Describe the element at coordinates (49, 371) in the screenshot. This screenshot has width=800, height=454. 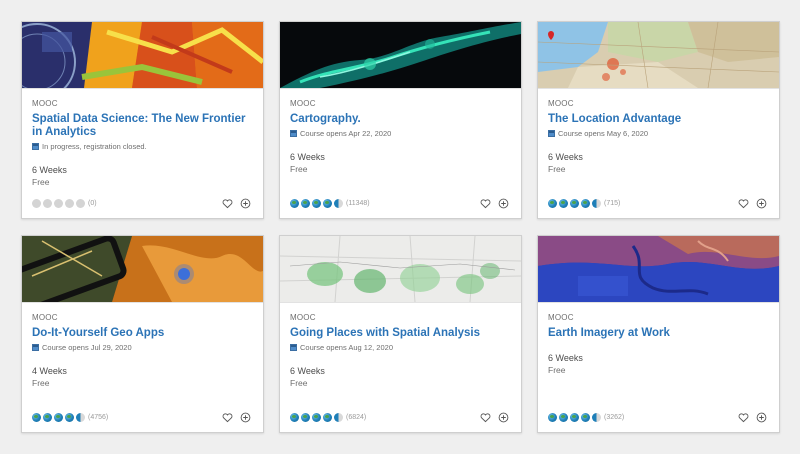
I see `course-duration: 4 Weeks` at that location.